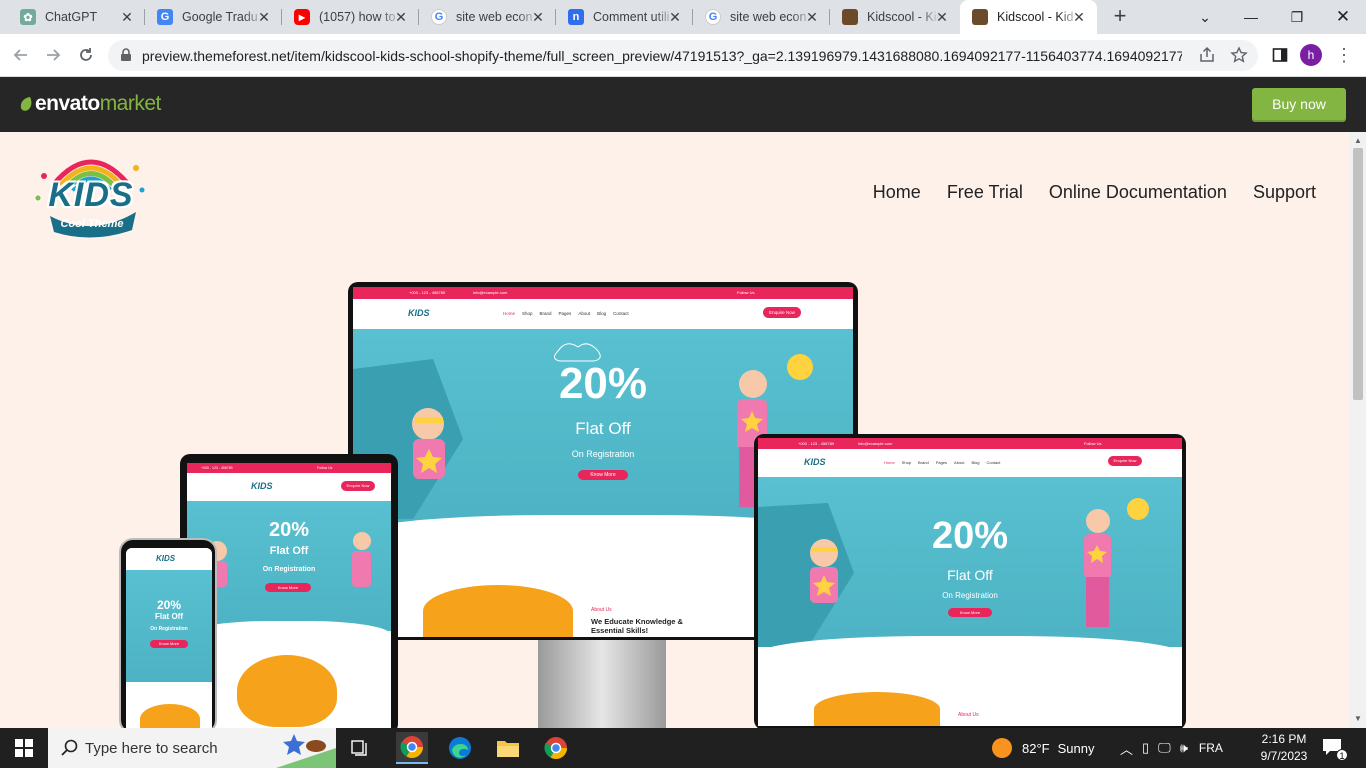 The image size is (1366, 768). What do you see at coordinates (350, 17) in the screenshot?
I see `tab-youtube: ▶ (1057) how to ✕` at bounding box center [350, 17].